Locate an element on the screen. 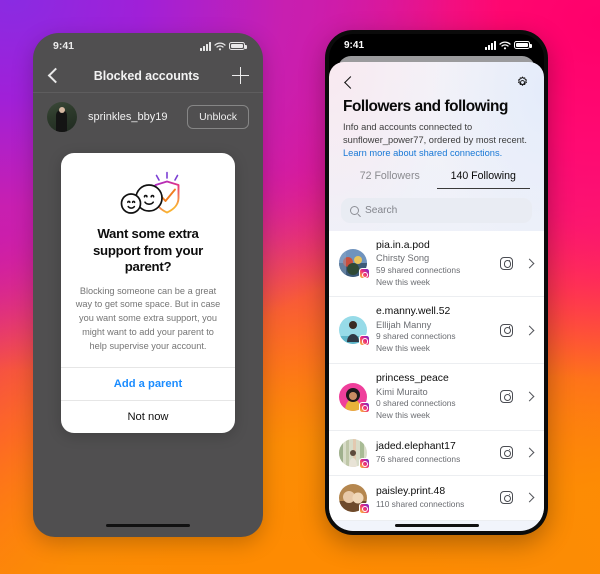 This screenshot has height=574, width=600. learn-more-link: Learn more about shared connections. is located at coordinates (436, 153).